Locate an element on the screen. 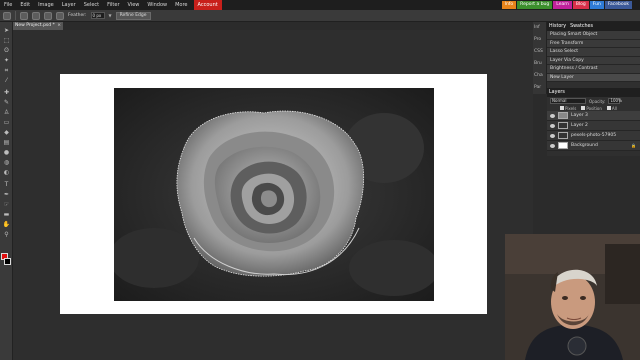 The width and height of the screenshot is (640, 360). move-tool-icon: ➤ is located at coordinates (6, 30).